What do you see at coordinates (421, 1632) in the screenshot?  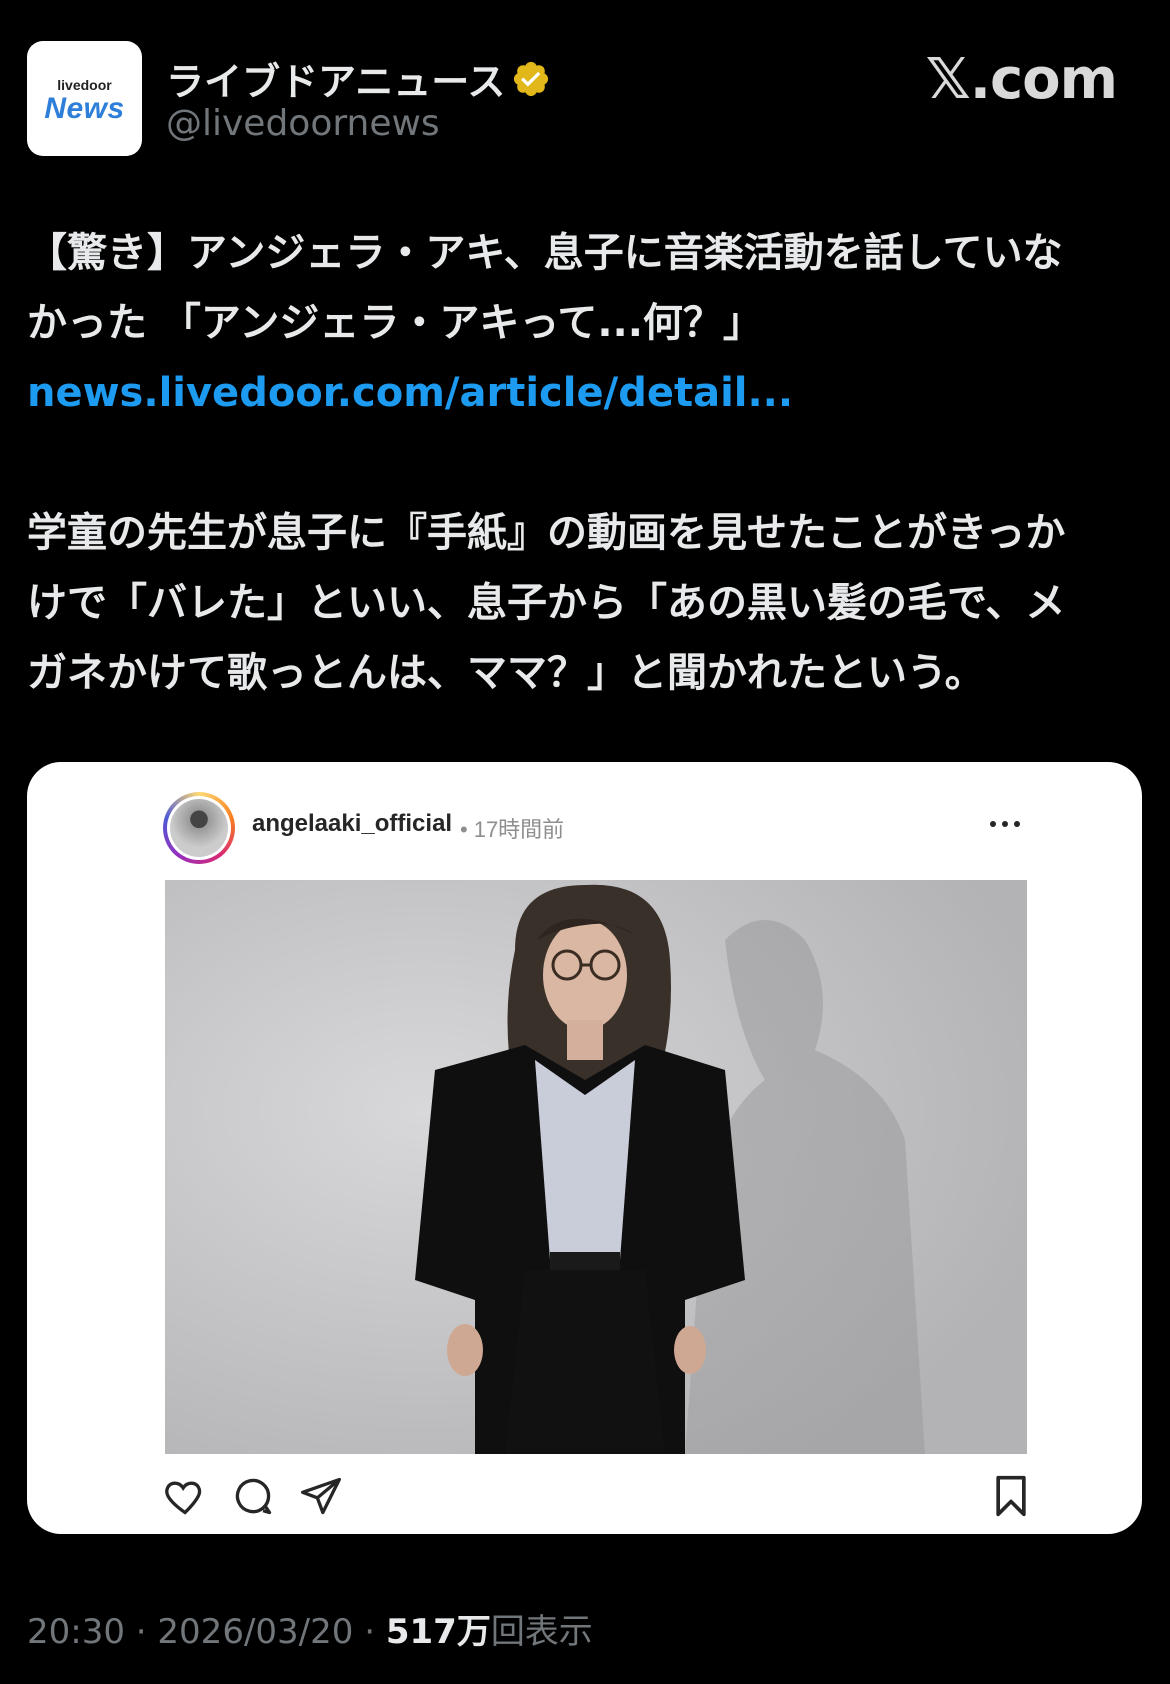 I see `view-count: 517` at bounding box center [421, 1632].